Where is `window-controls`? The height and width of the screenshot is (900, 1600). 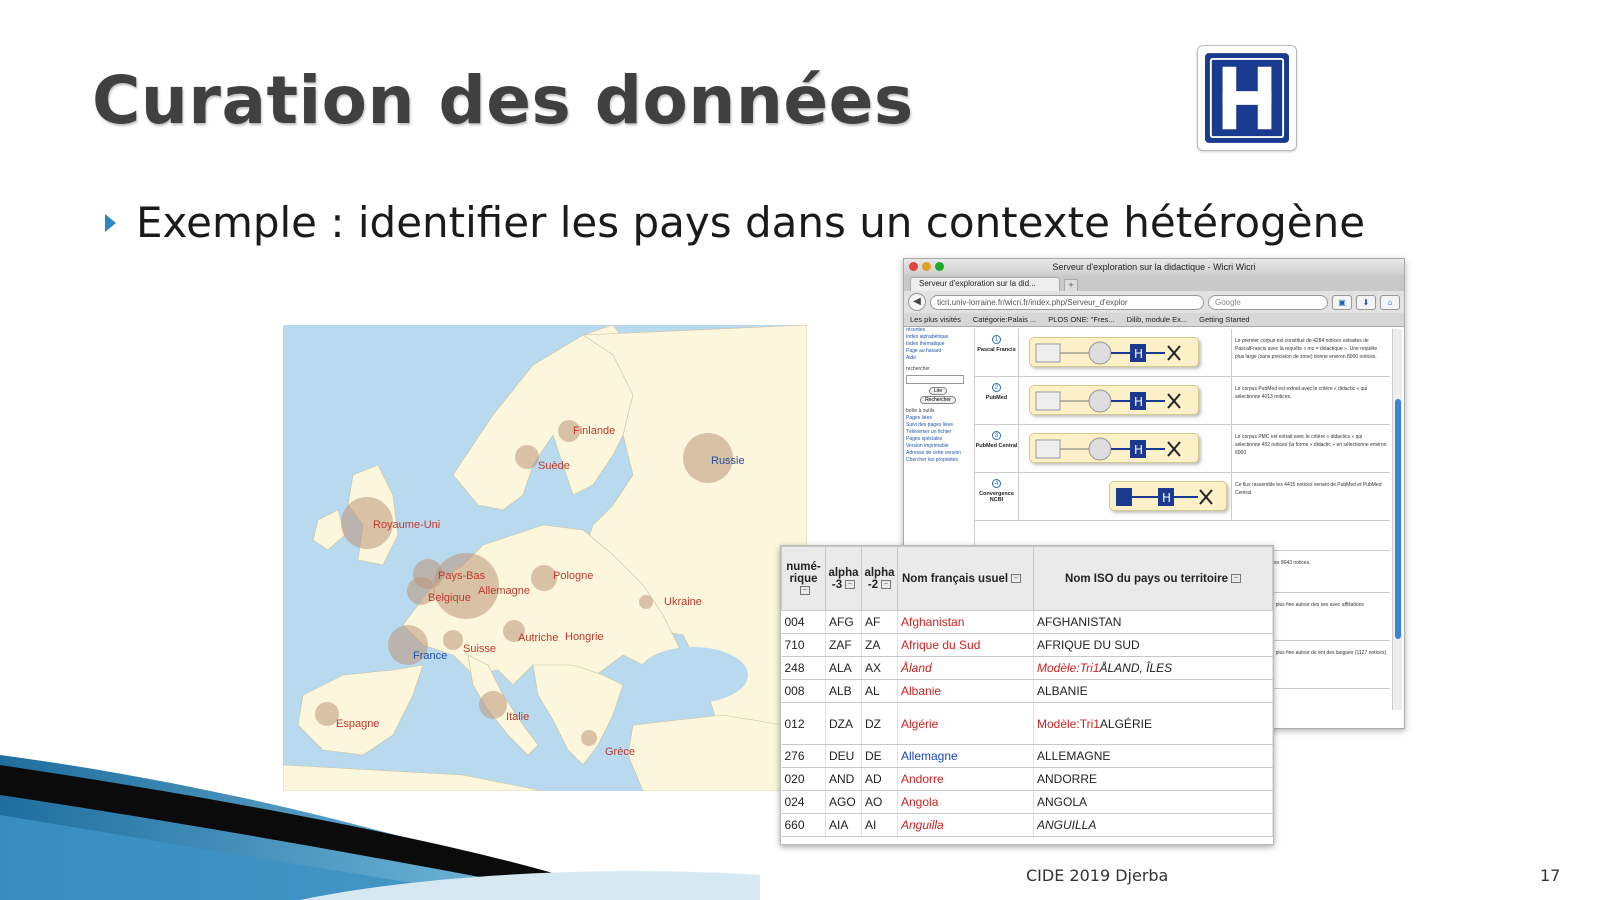 window-controls is located at coordinates (926, 266).